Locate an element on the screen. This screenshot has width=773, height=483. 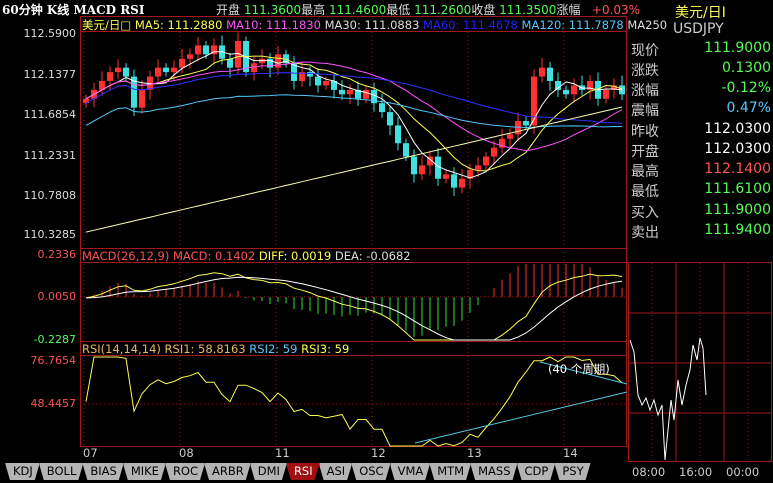
tab-cdp: CDP is located at coordinates (536, 471).